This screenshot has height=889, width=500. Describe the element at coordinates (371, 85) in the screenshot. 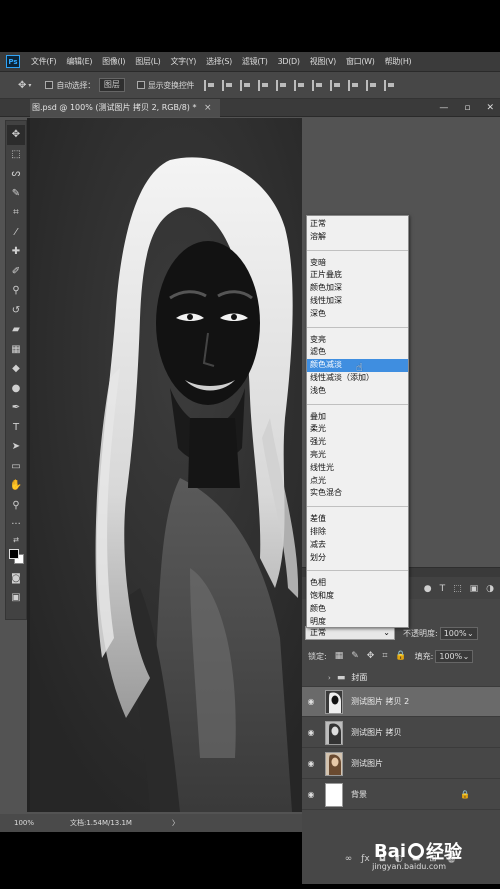

I see `distribute-left-icon` at that location.